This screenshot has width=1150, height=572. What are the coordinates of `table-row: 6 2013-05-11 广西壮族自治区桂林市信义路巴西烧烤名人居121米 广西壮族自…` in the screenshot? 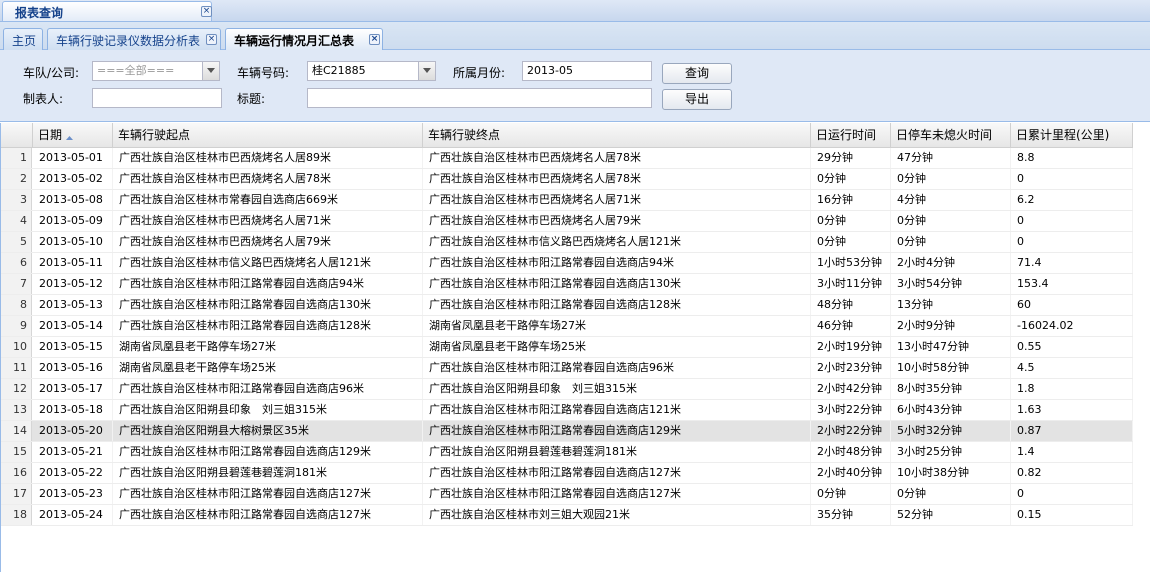 It's located at (567, 263).